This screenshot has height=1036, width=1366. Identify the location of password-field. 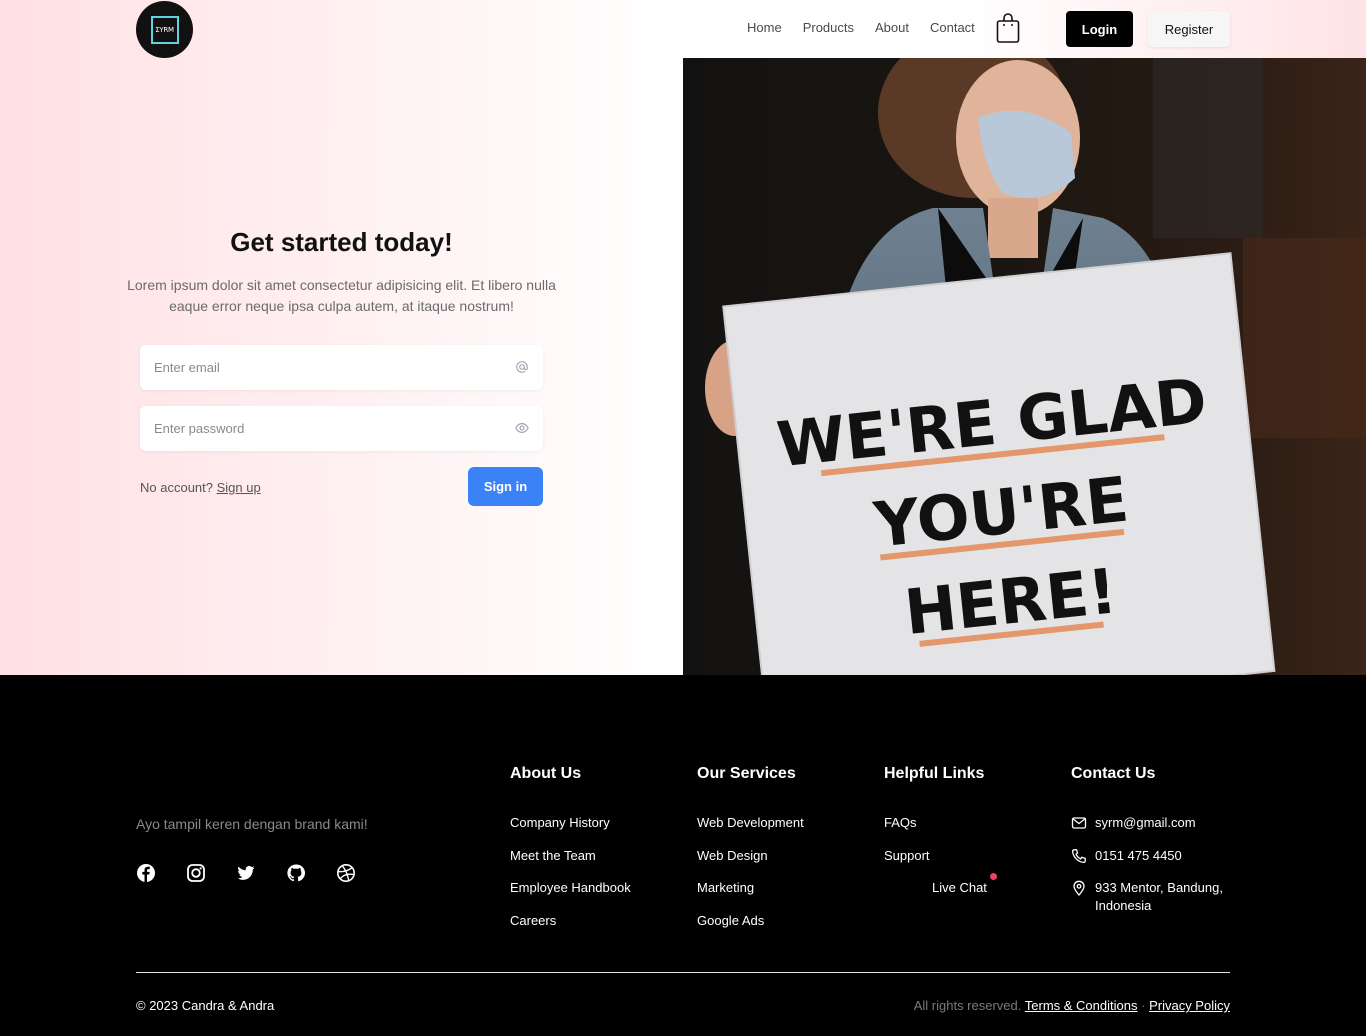
(341, 428).